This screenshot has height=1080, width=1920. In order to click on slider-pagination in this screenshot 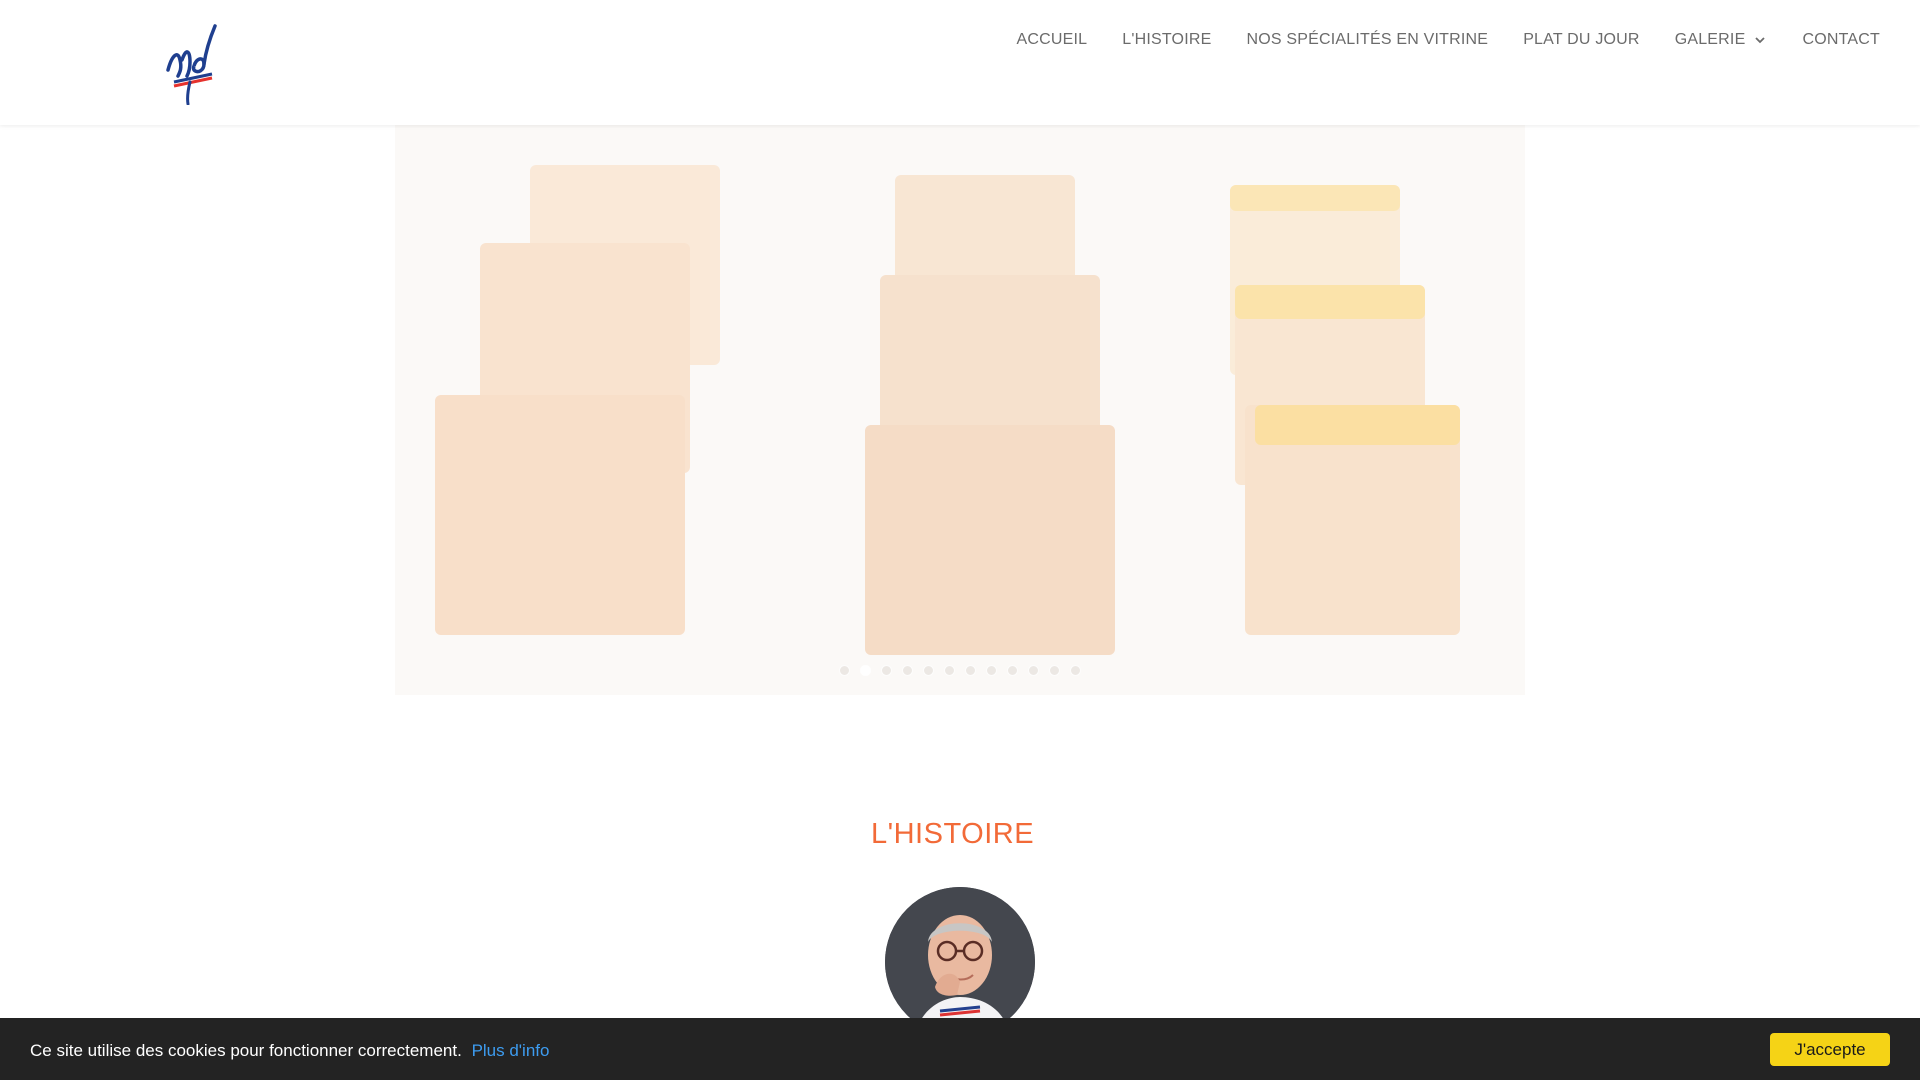, I will do `click(960, 670)`.